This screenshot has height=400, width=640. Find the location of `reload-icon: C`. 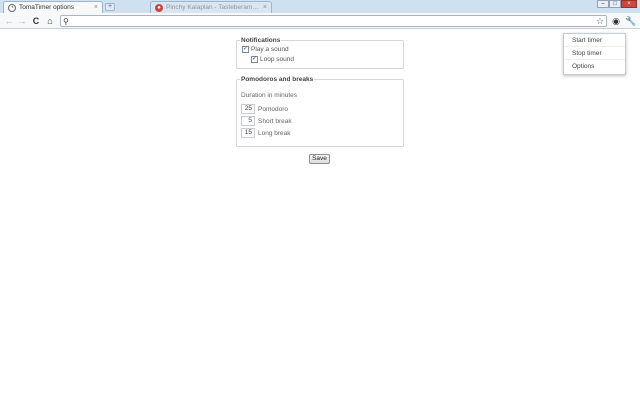

reload-icon: C is located at coordinates (36, 21).